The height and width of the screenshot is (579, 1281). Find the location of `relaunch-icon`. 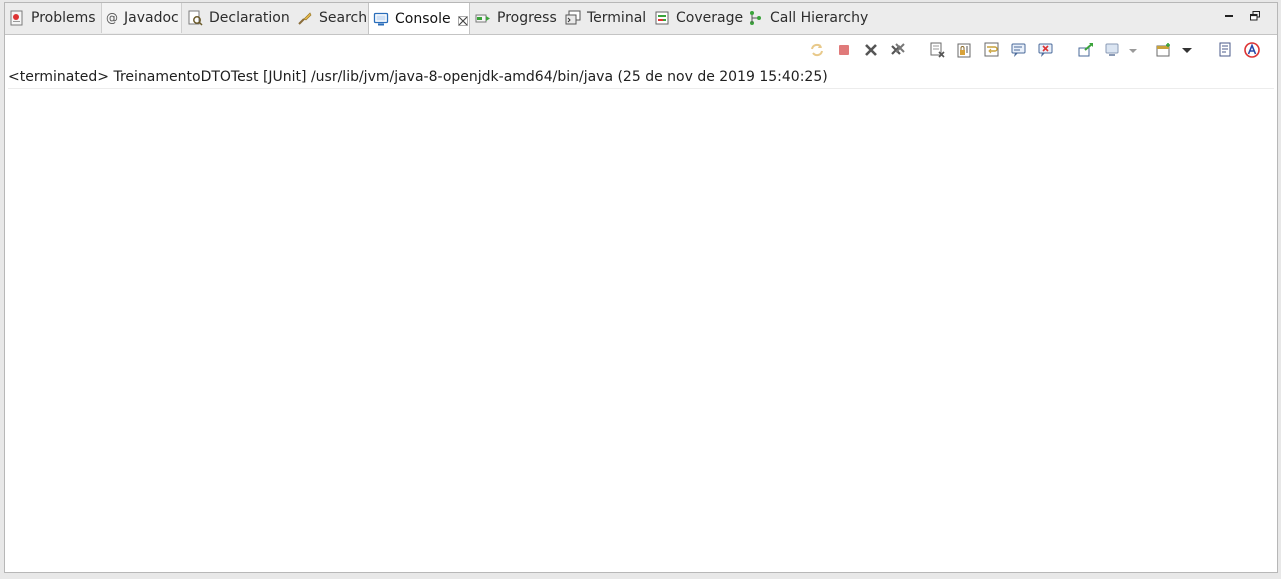

relaunch-icon is located at coordinates (817, 50).